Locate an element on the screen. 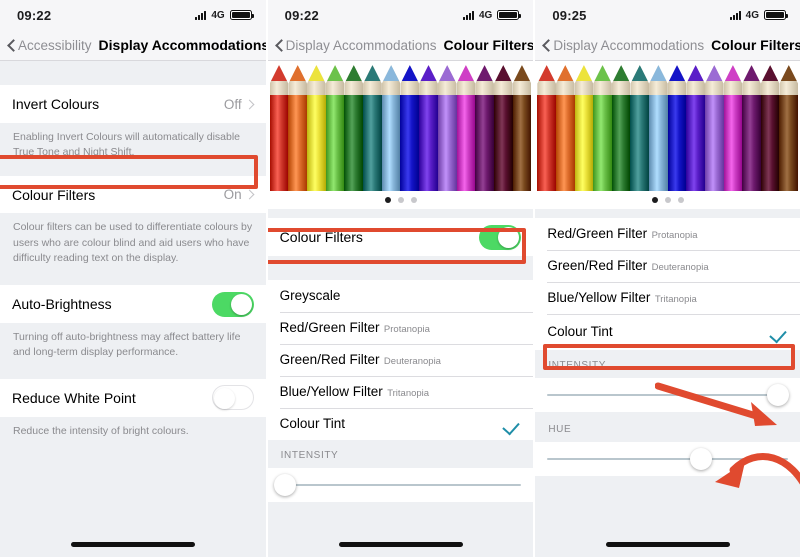  row-colour-filters: Colour Filters On is located at coordinates (133, 195).